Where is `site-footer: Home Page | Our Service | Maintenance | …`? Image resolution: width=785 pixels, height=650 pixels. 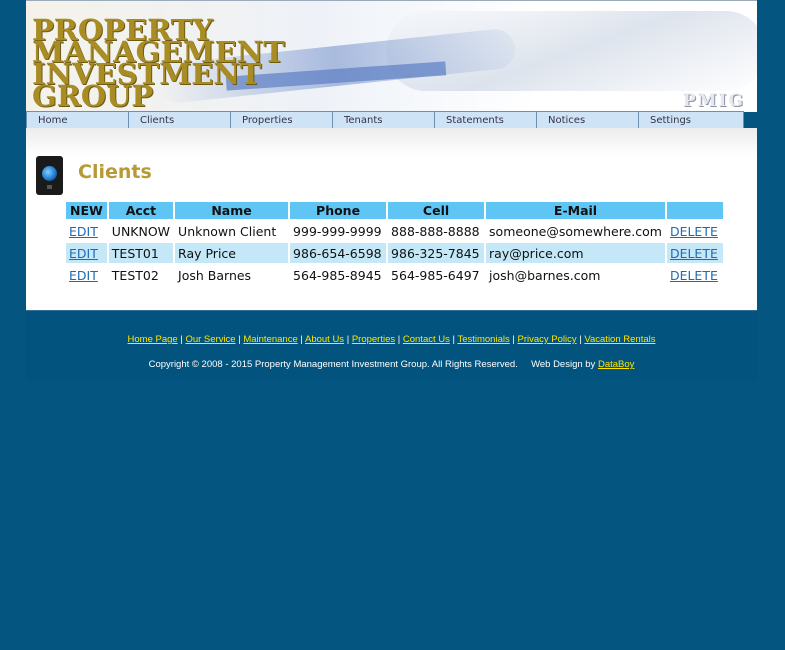
site-footer: Home Page | Our Service | Maintenance | … is located at coordinates (391, 345).